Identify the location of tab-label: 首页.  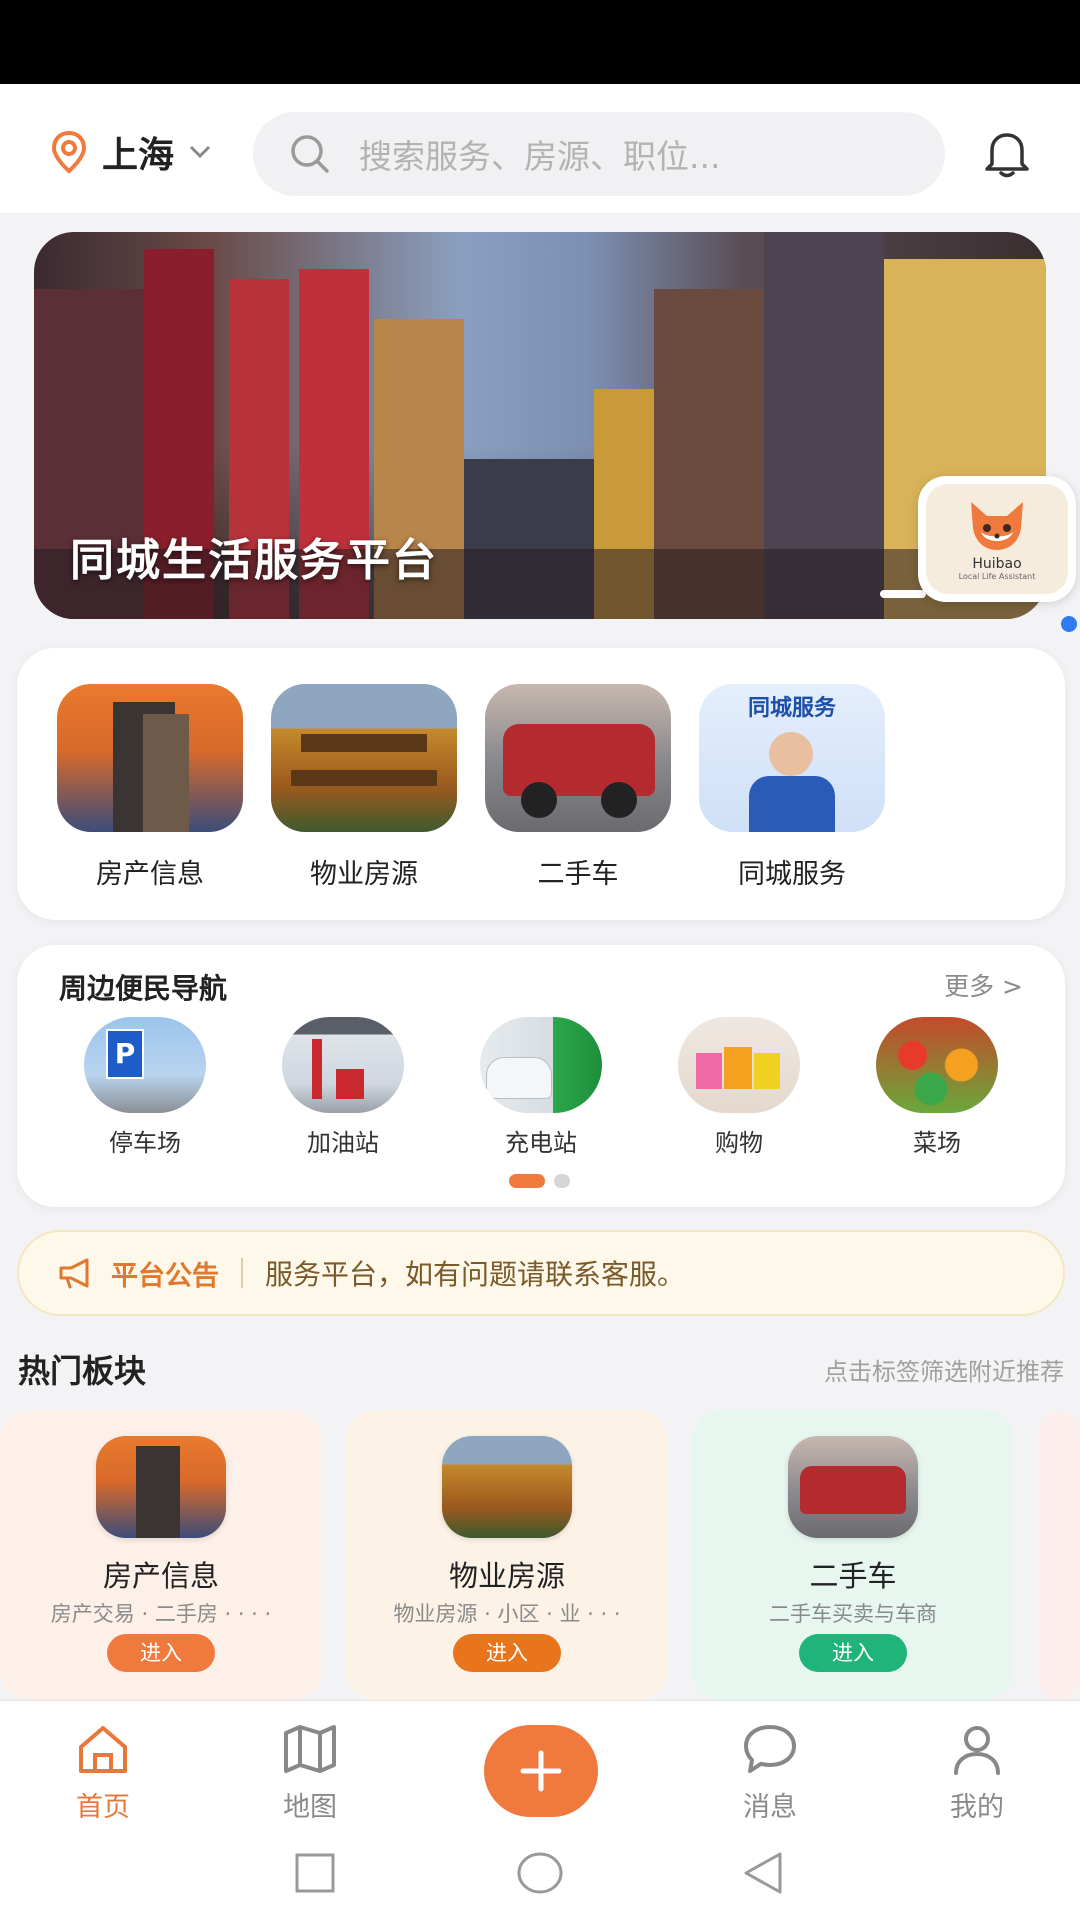
(103, 1807).